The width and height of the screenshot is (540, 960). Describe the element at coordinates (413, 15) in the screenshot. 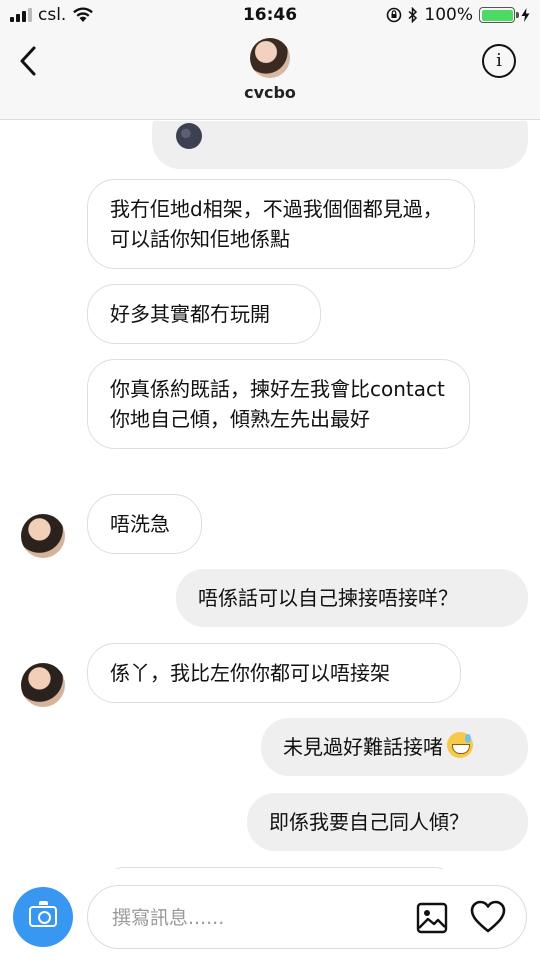

I see `bluetooth-icon` at that location.